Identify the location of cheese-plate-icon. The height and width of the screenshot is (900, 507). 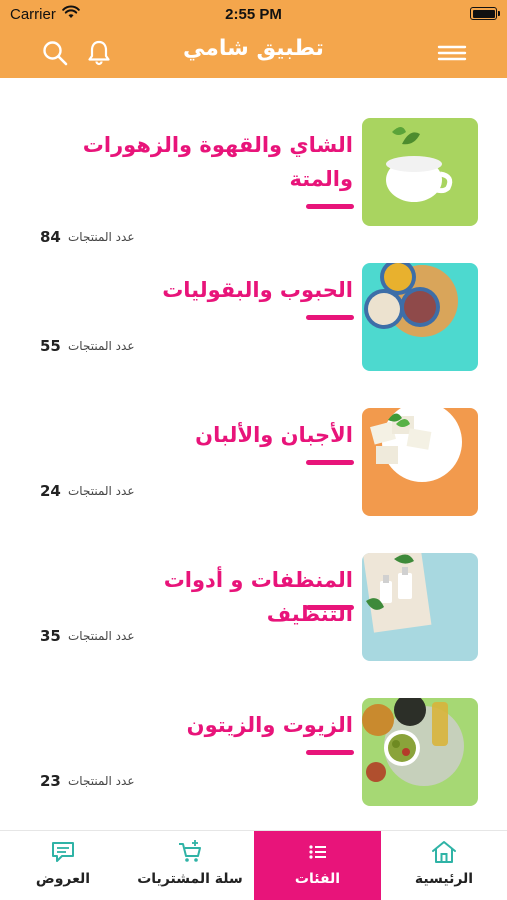
(420, 462).